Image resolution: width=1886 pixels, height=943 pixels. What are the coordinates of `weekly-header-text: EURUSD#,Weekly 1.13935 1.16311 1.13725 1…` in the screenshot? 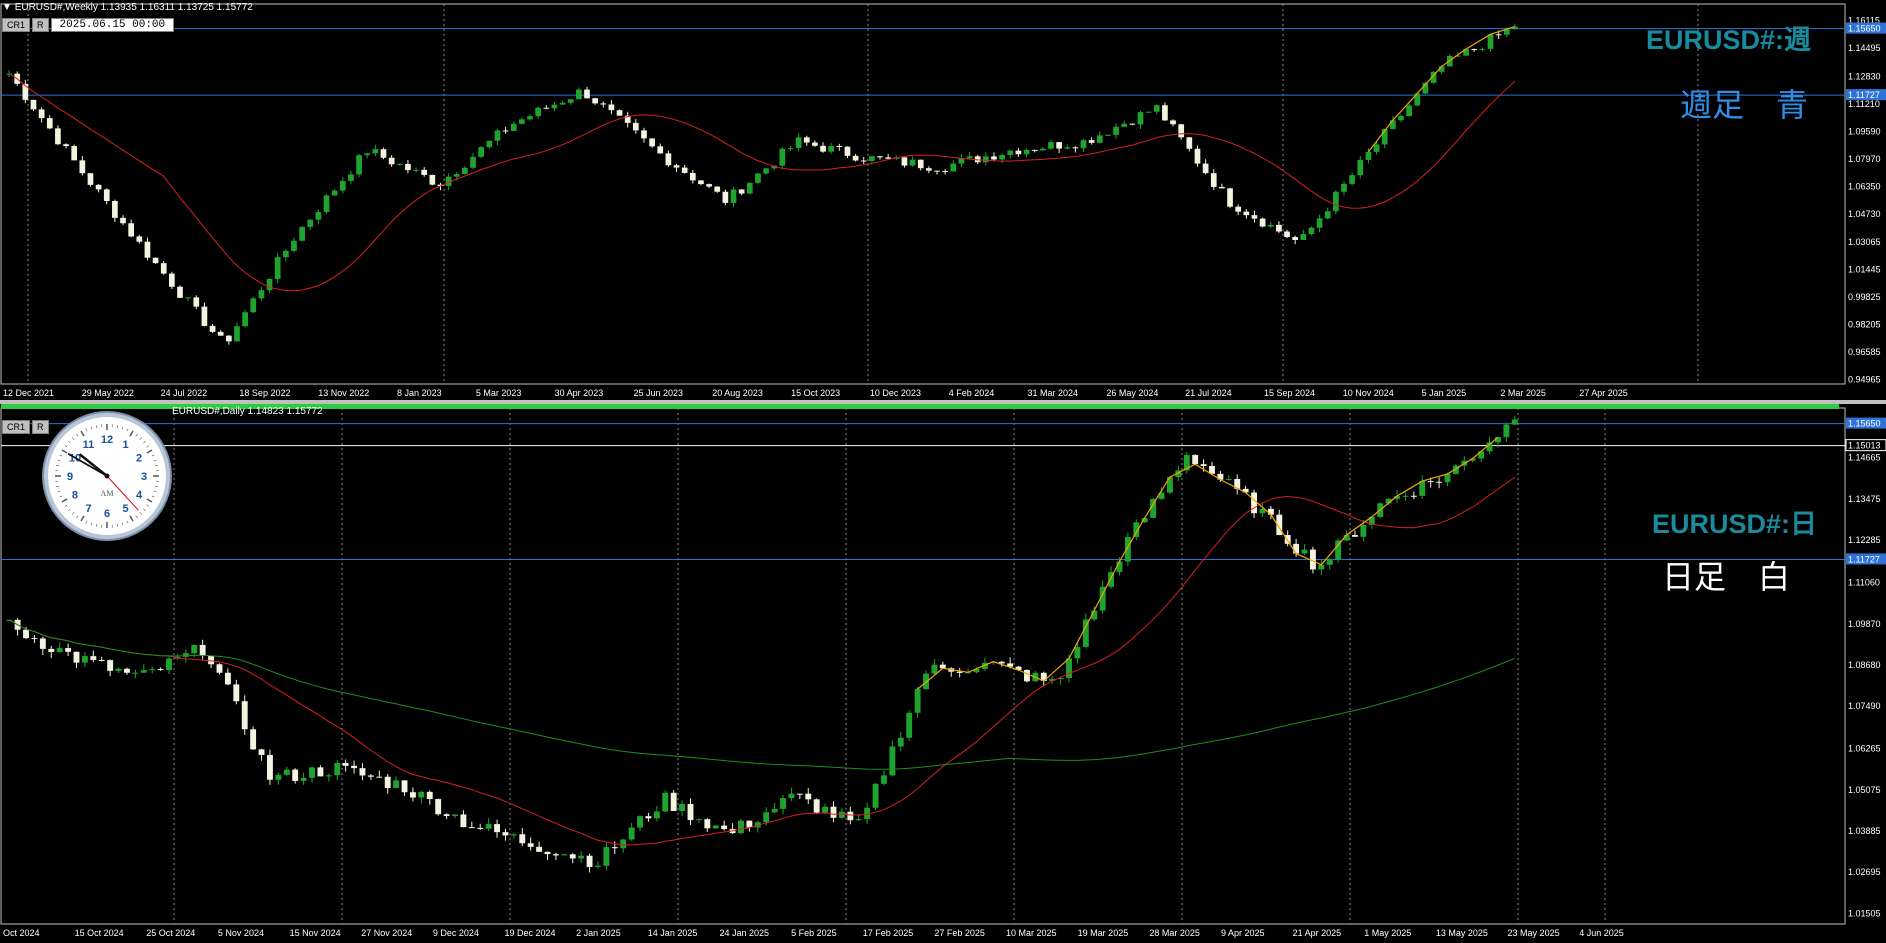 It's located at (133, 7).